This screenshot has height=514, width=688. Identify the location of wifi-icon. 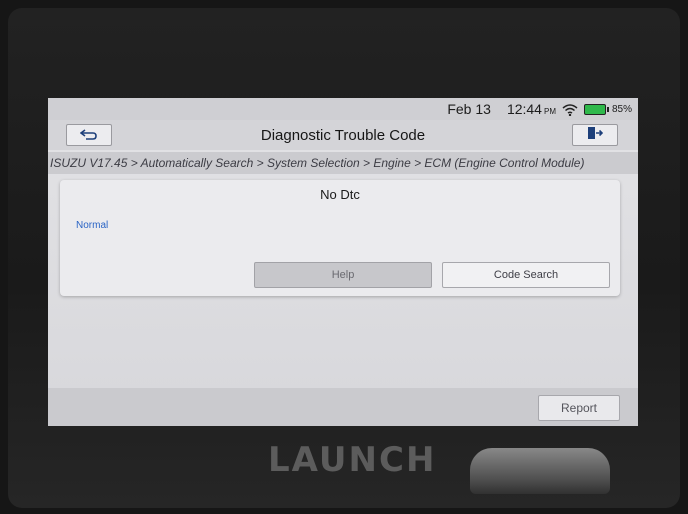
(570, 110).